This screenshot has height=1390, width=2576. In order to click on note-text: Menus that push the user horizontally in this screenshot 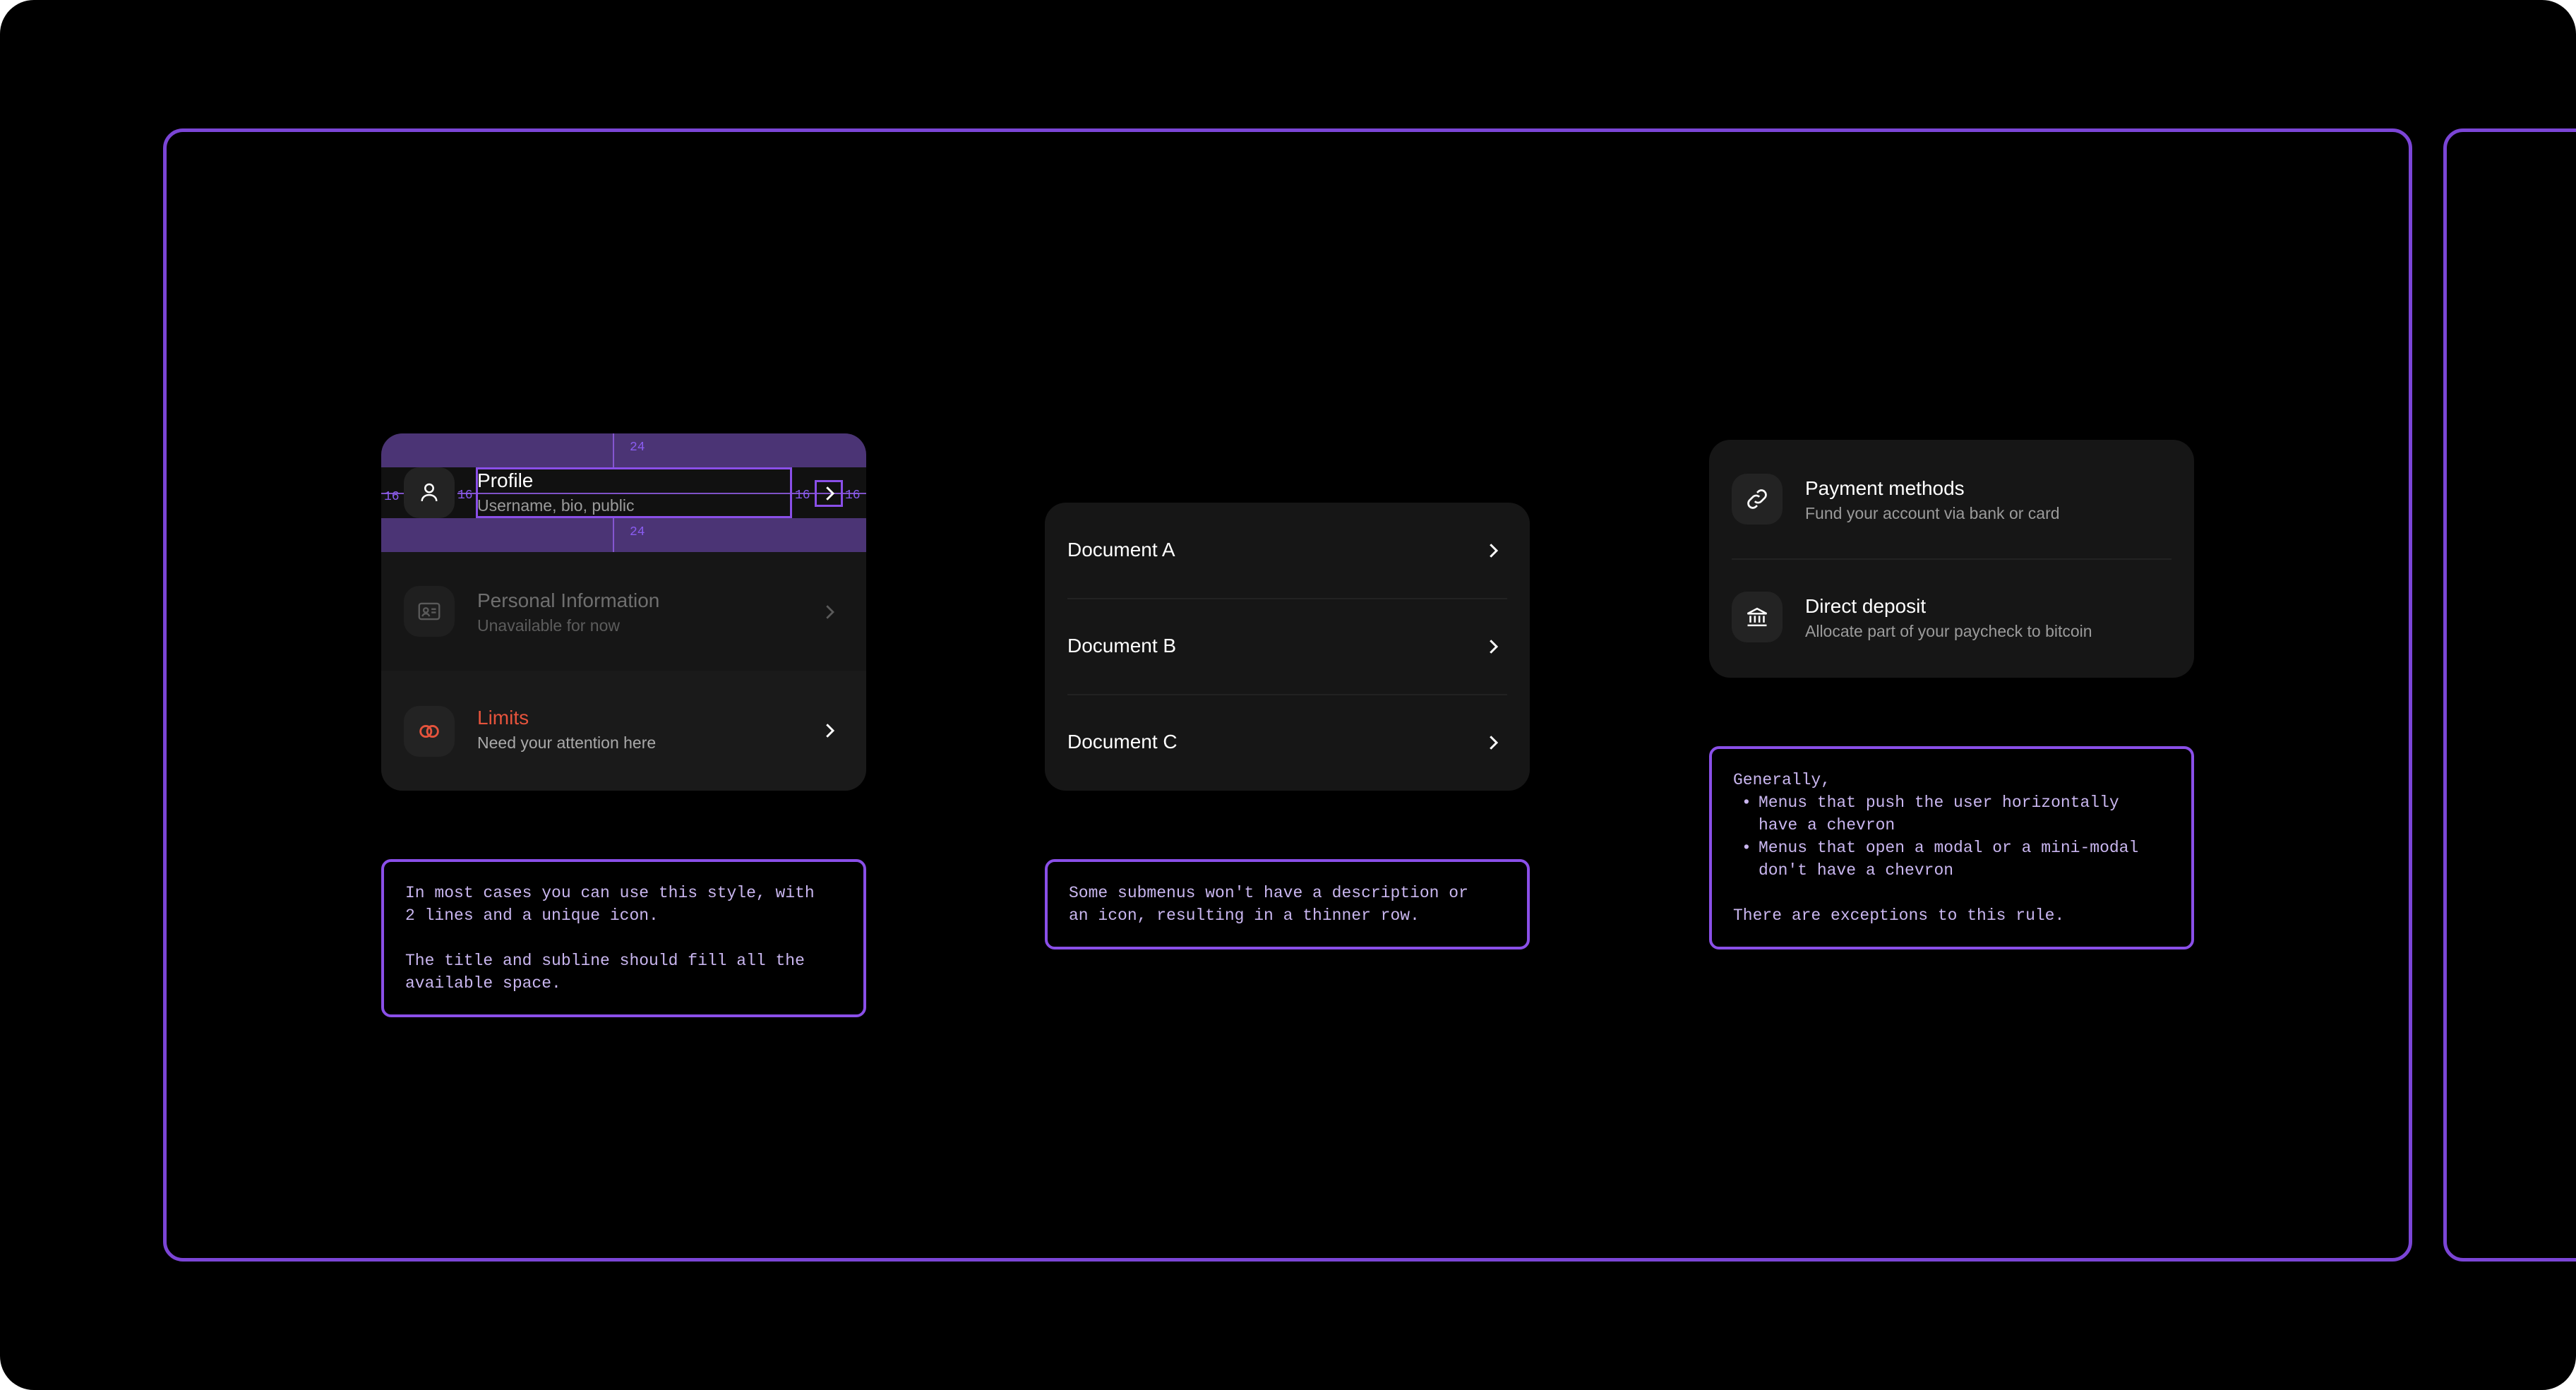, I will do `click(1939, 802)`.